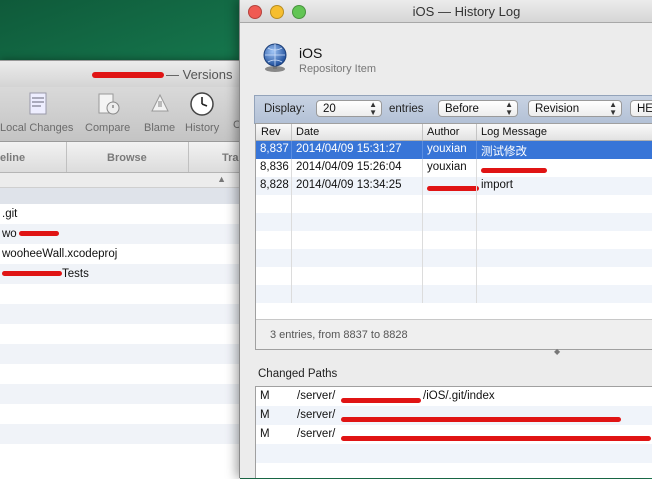 The width and height of the screenshot is (652, 479). Describe the element at coordinates (159, 102) in the screenshot. I see `blame-icon` at that location.